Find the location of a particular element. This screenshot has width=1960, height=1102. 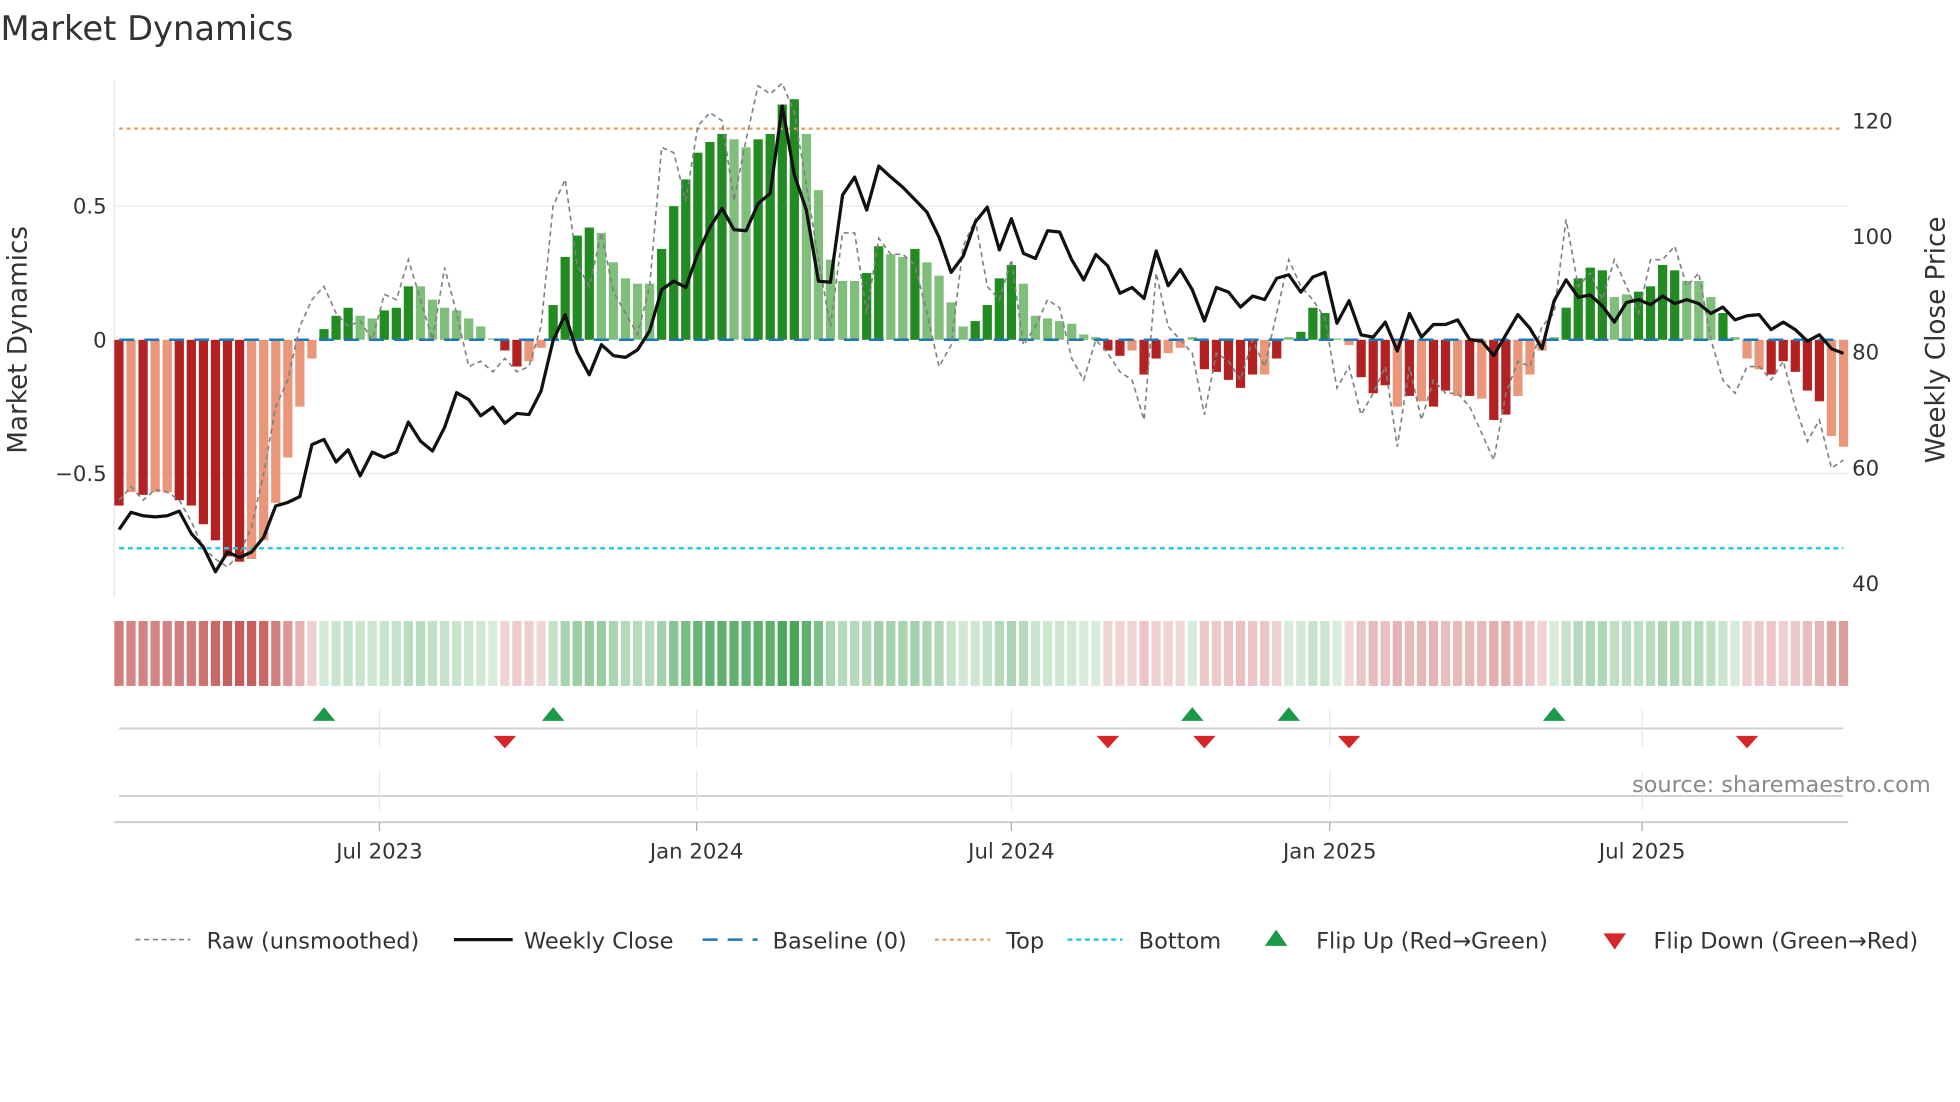

x-tick-label: Jan 2025 is located at coordinates (1329, 851).